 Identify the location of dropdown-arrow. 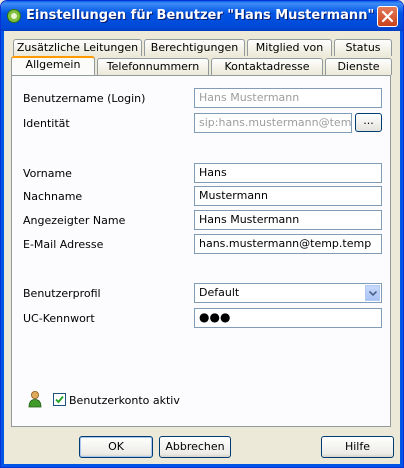
(372, 293).